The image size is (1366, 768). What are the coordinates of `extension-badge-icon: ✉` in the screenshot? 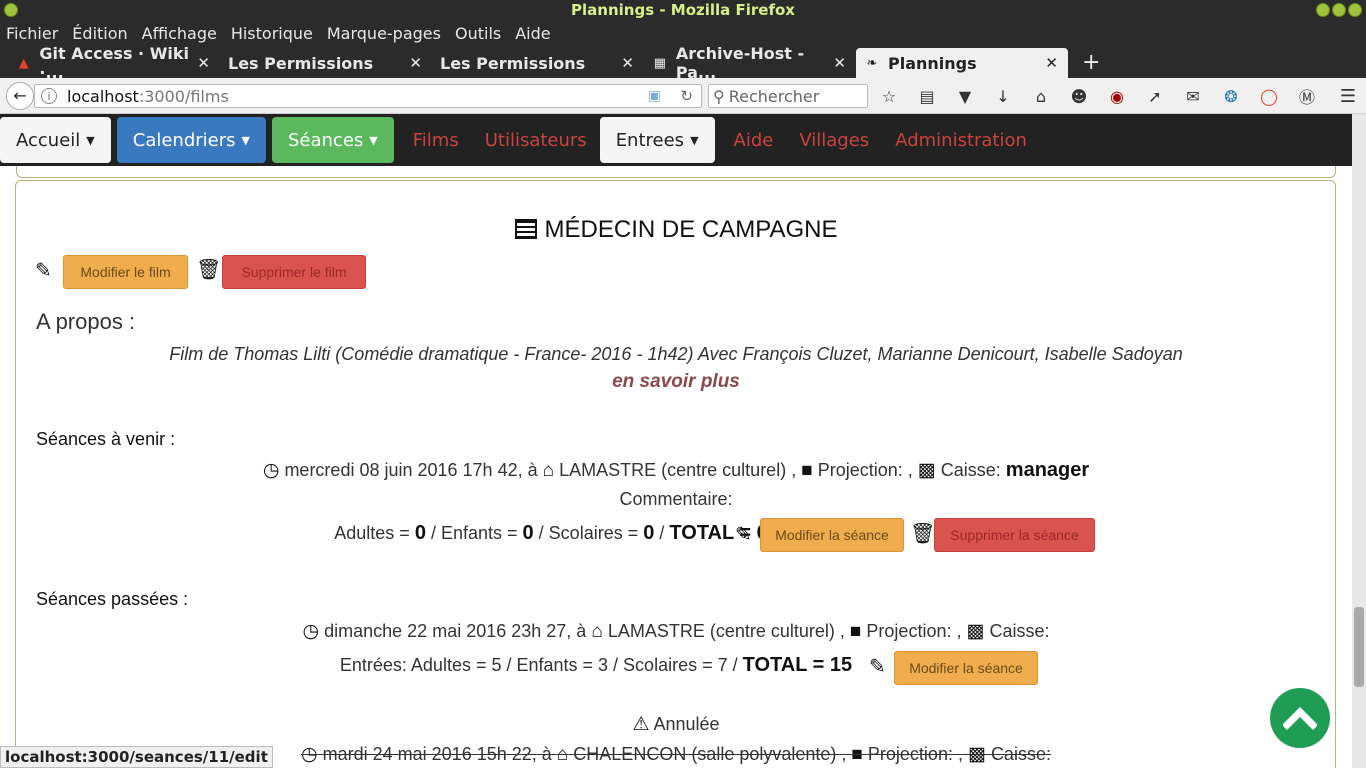 It's located at (1193, 96).